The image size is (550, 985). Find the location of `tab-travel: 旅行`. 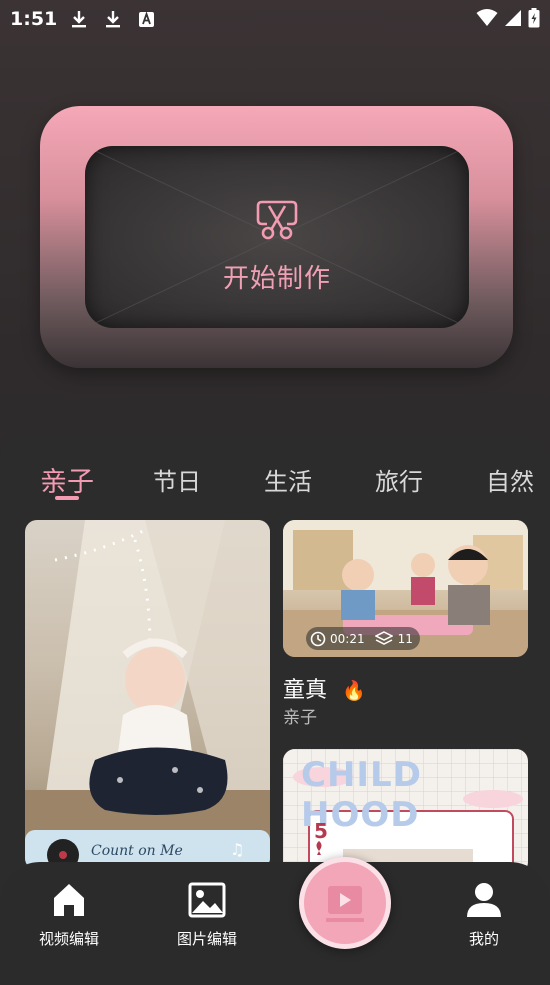

tab-travel: 旅行 is located at coordinates (399, 479).